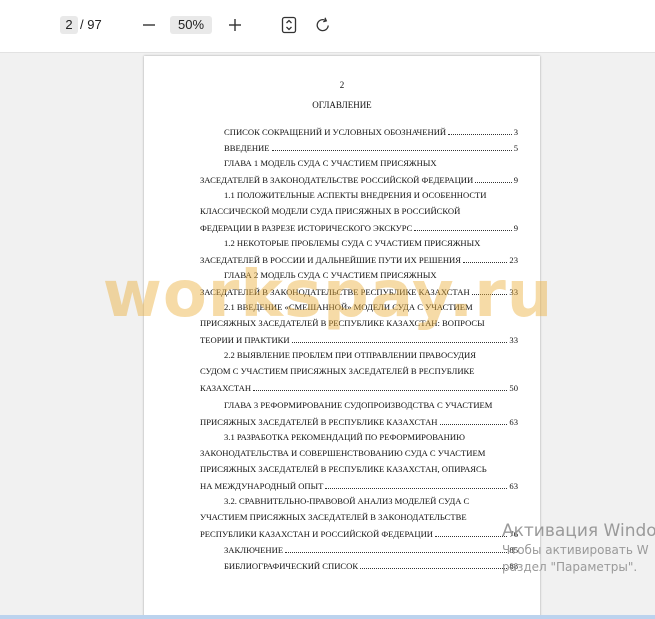  I want to click on fit-page-button, so click(289, 25).